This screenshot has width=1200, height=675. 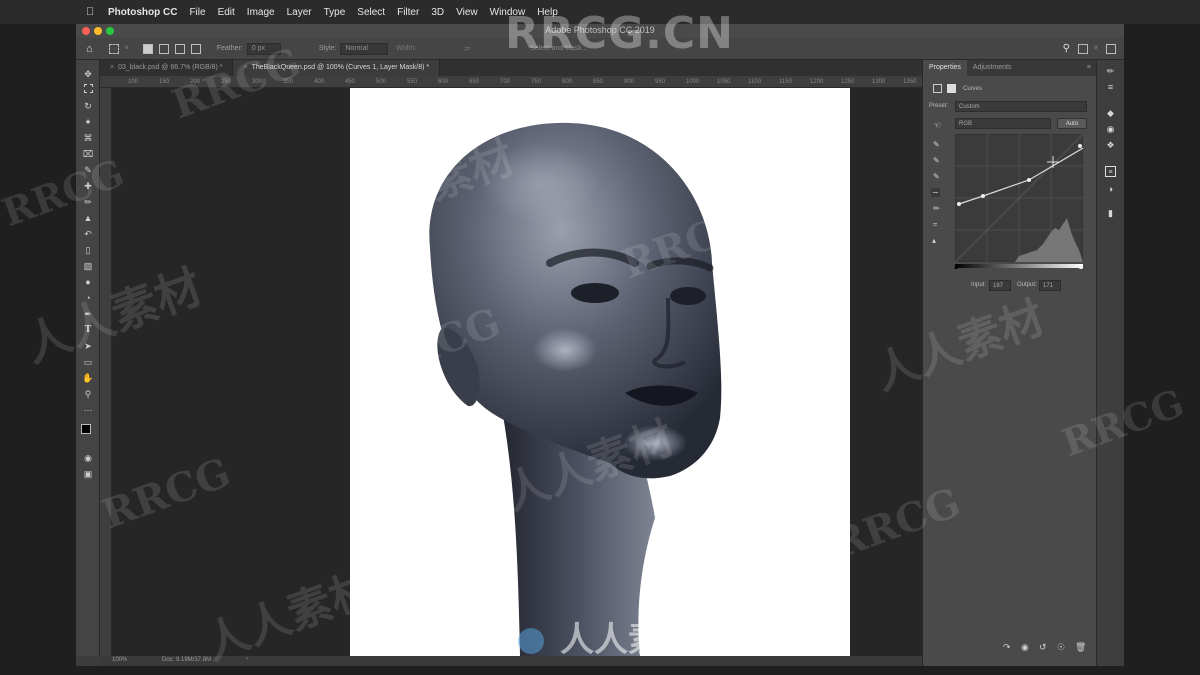 What do you see at coordinates (1050, 285) in the screenshot?
I see `output-field: 171` at bounding box center [1050, 285].